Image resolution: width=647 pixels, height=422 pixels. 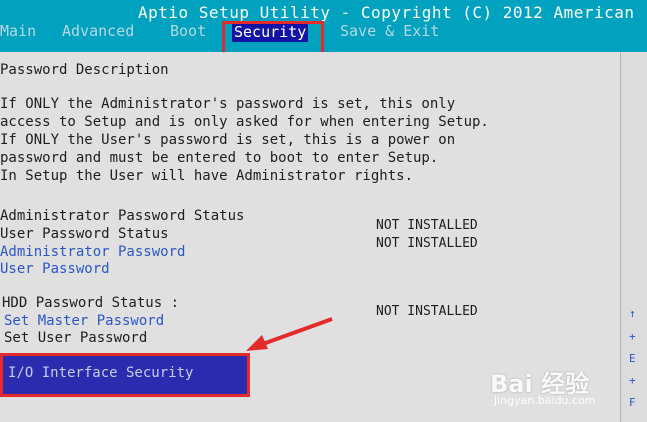 What do you see at coordinates (125, 375) in the screenshot?
I see `io-interface-highlight` at bounding box center [125, 375].